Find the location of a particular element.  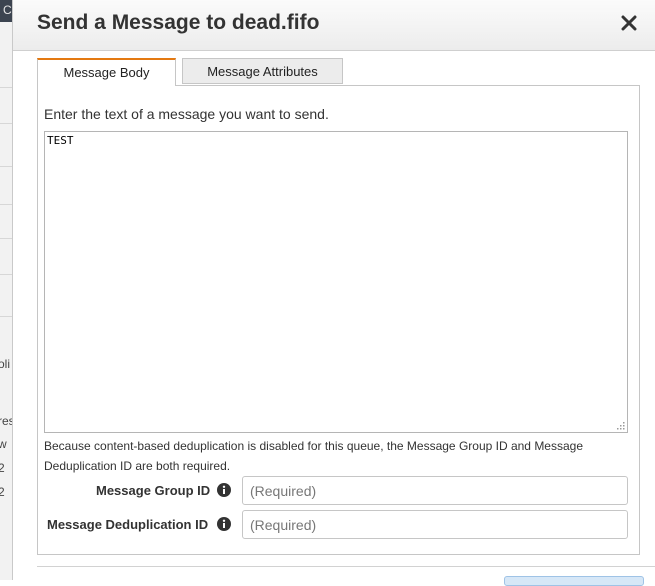

tab-message-attributes: Message Attributes is located at coordinates (262, 71).